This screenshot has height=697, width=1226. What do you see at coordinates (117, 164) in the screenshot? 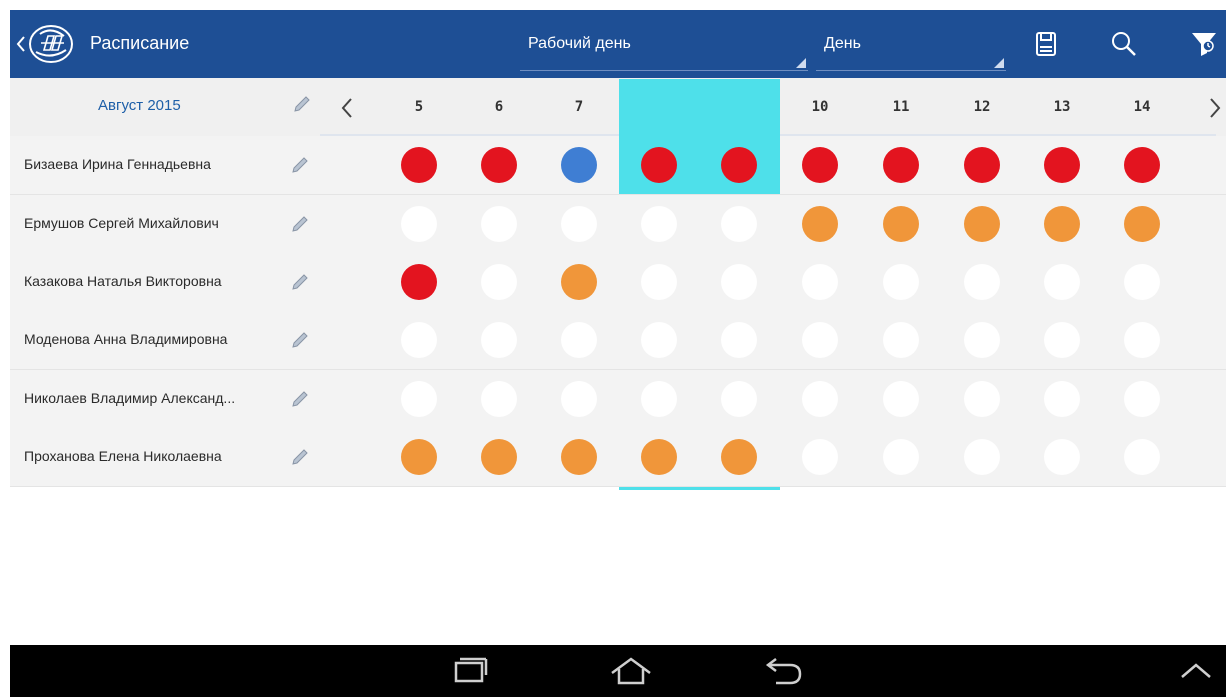
I see `employee-name: Бизаева Ирина Геннадьевна` at bounding box center [117, 164].